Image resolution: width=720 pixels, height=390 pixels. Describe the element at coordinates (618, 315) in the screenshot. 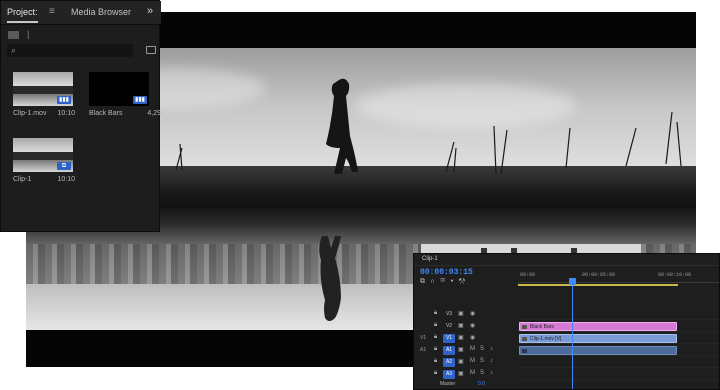

I see `track-lane-v3` at that location.